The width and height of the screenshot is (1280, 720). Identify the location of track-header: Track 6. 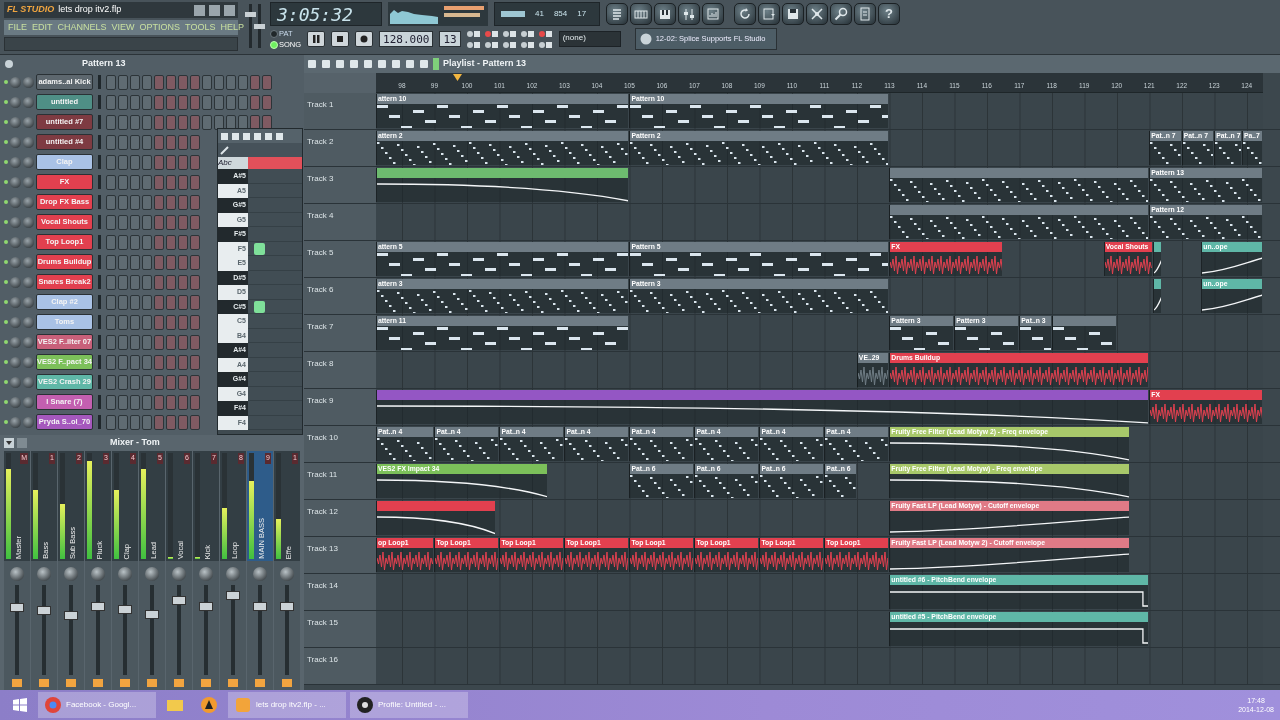
(339, 296).